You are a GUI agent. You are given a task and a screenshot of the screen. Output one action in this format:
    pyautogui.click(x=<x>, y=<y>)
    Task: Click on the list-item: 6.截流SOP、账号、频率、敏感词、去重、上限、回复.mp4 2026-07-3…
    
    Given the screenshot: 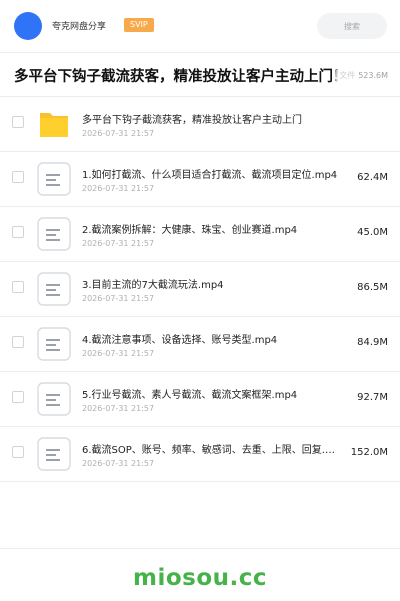 What is the action you would take?
    pyautogui.click(x=200, y=454)
    